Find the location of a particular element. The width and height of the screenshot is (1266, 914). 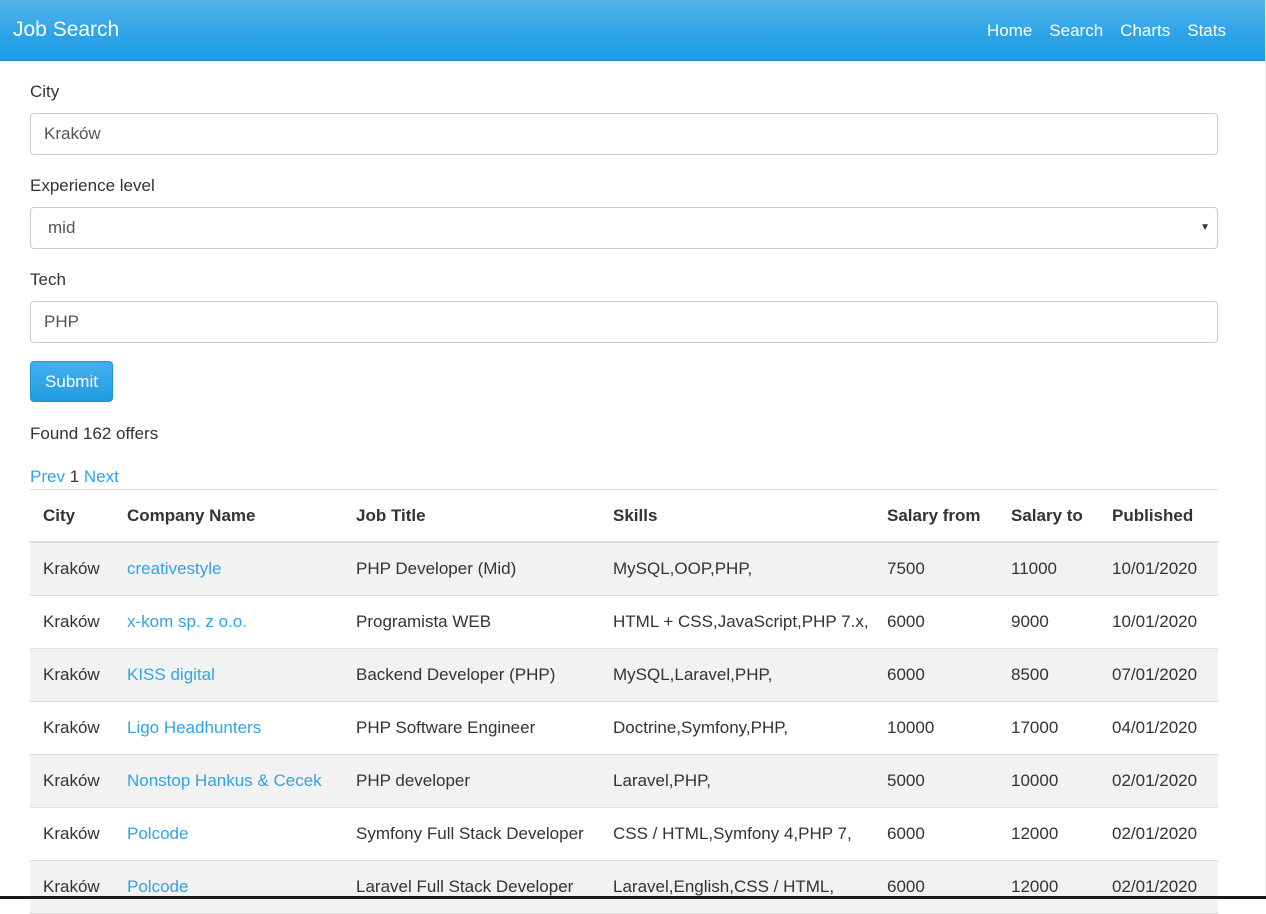

current-page: 1 is located at coordinates (74, 476).